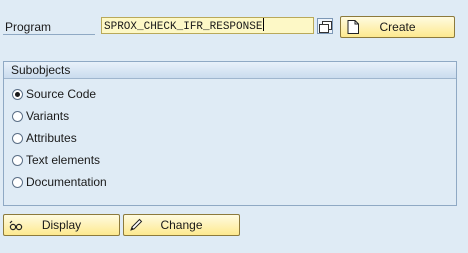 This screenshot has width=468, height=253. I want to click on radio-label: Text elements, so click(63, 160).